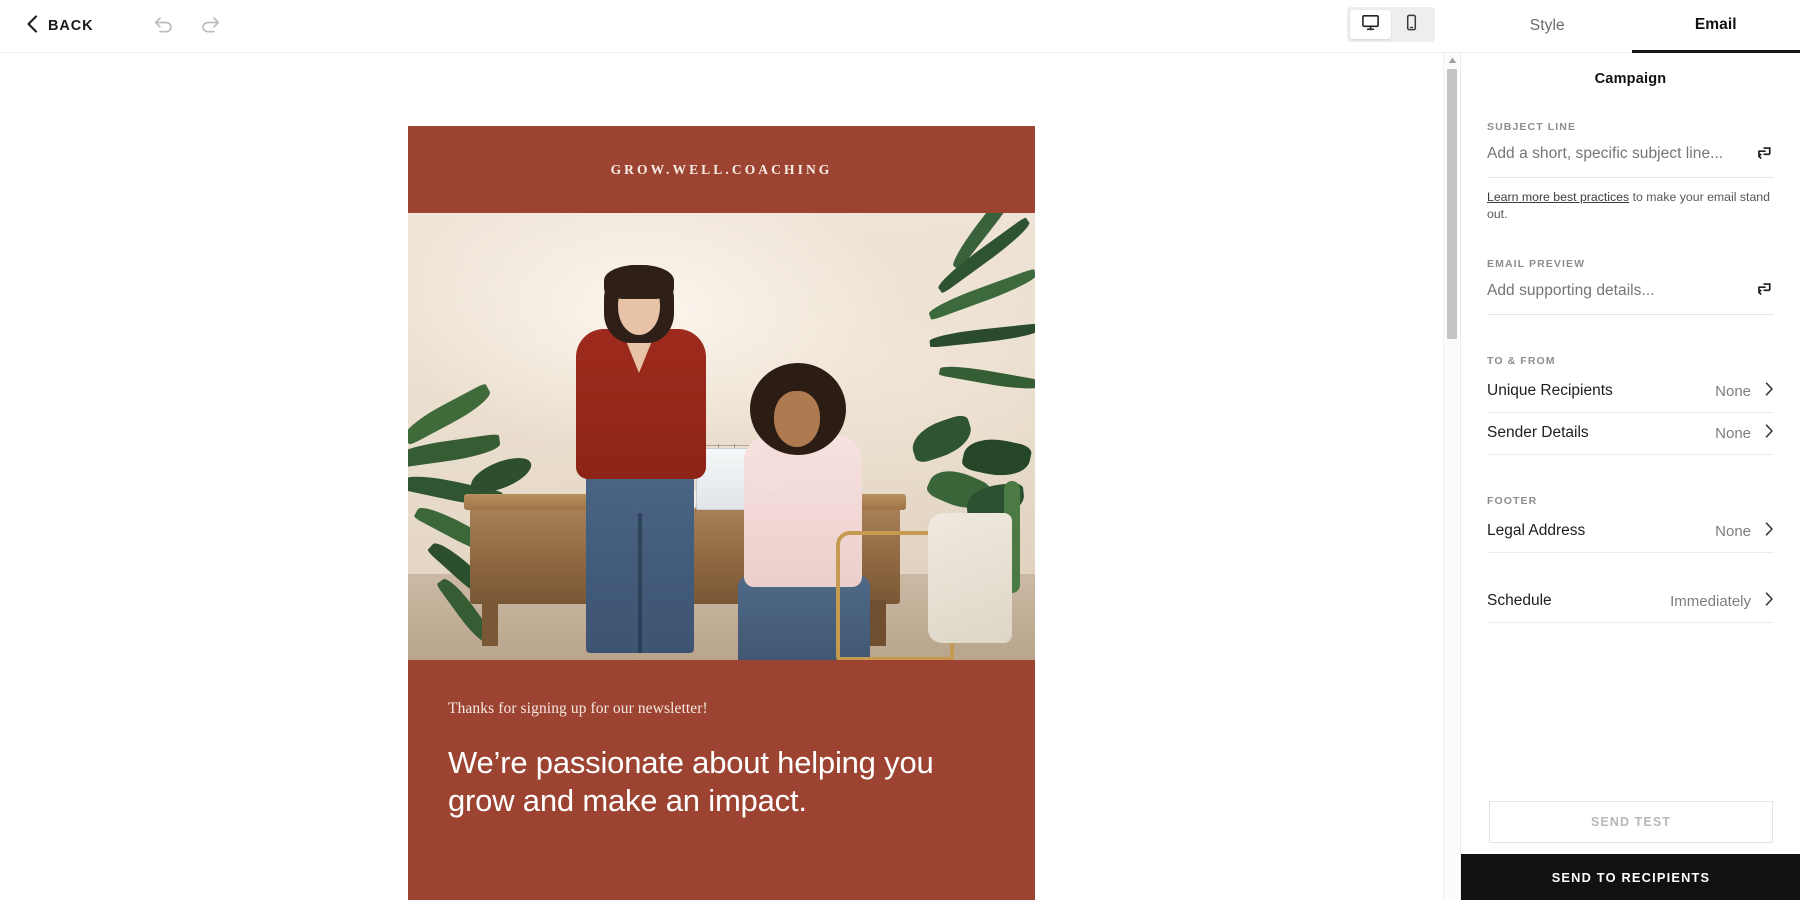  I want to click on panel-title: Campaign, so click(1630, 79).